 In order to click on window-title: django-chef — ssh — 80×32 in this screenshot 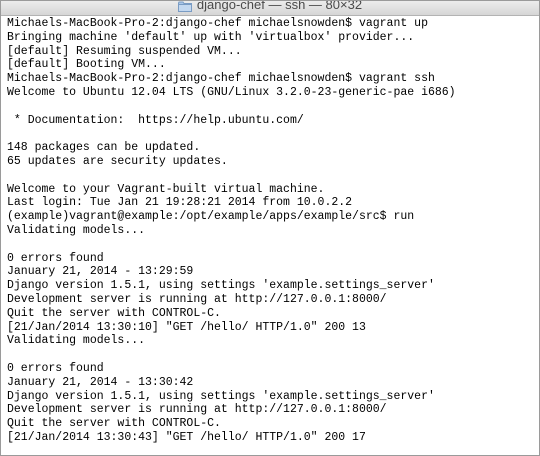, I will do `click(279, 6)`.